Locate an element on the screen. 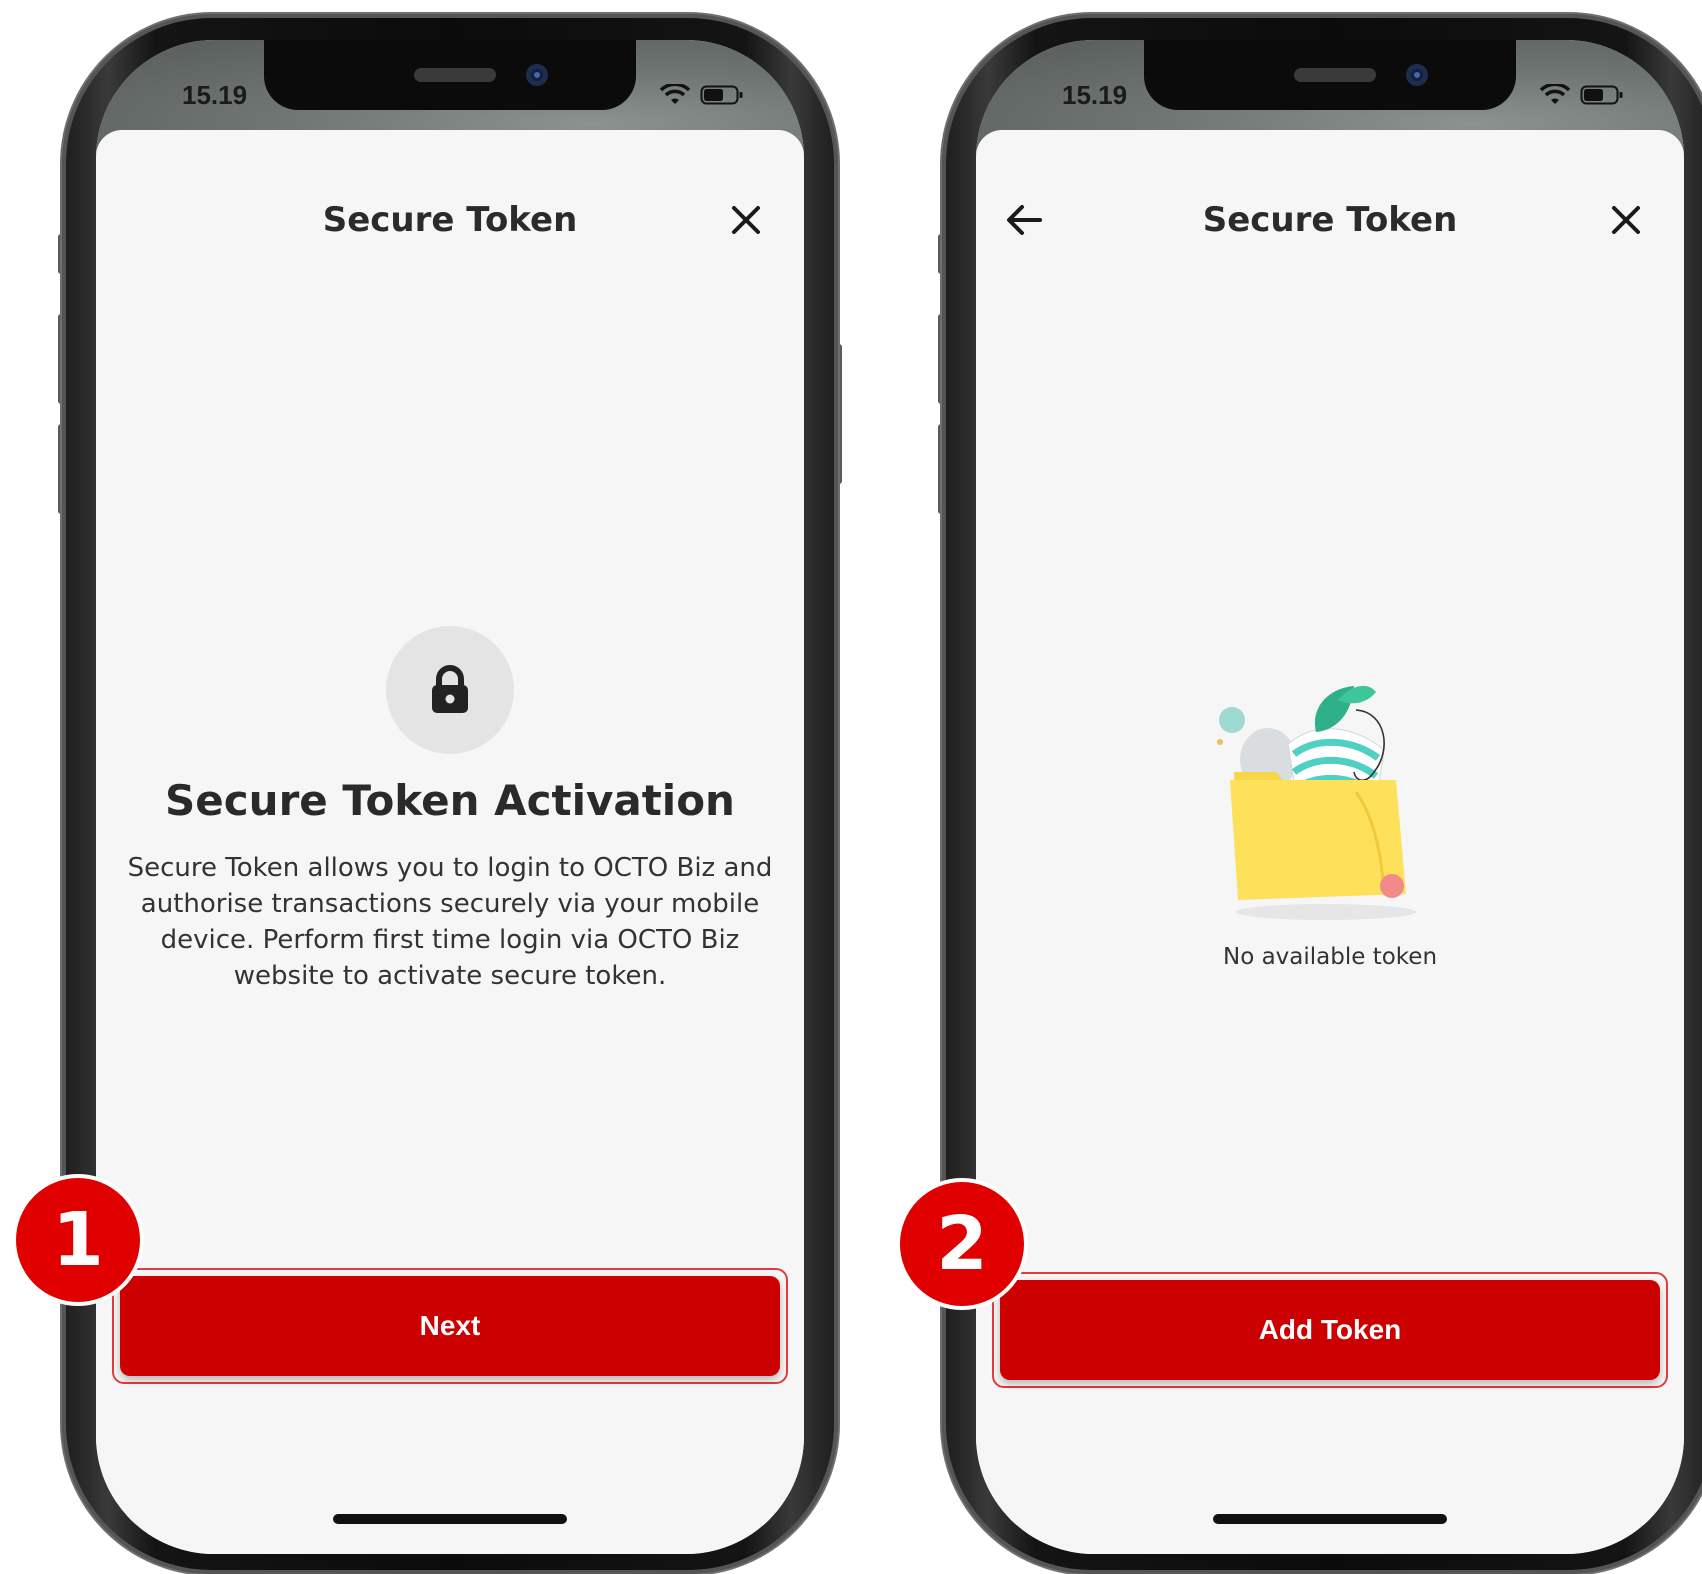 This screenshot has width=1702, height=1574. lock-badge is located at coordinates (450, 690).